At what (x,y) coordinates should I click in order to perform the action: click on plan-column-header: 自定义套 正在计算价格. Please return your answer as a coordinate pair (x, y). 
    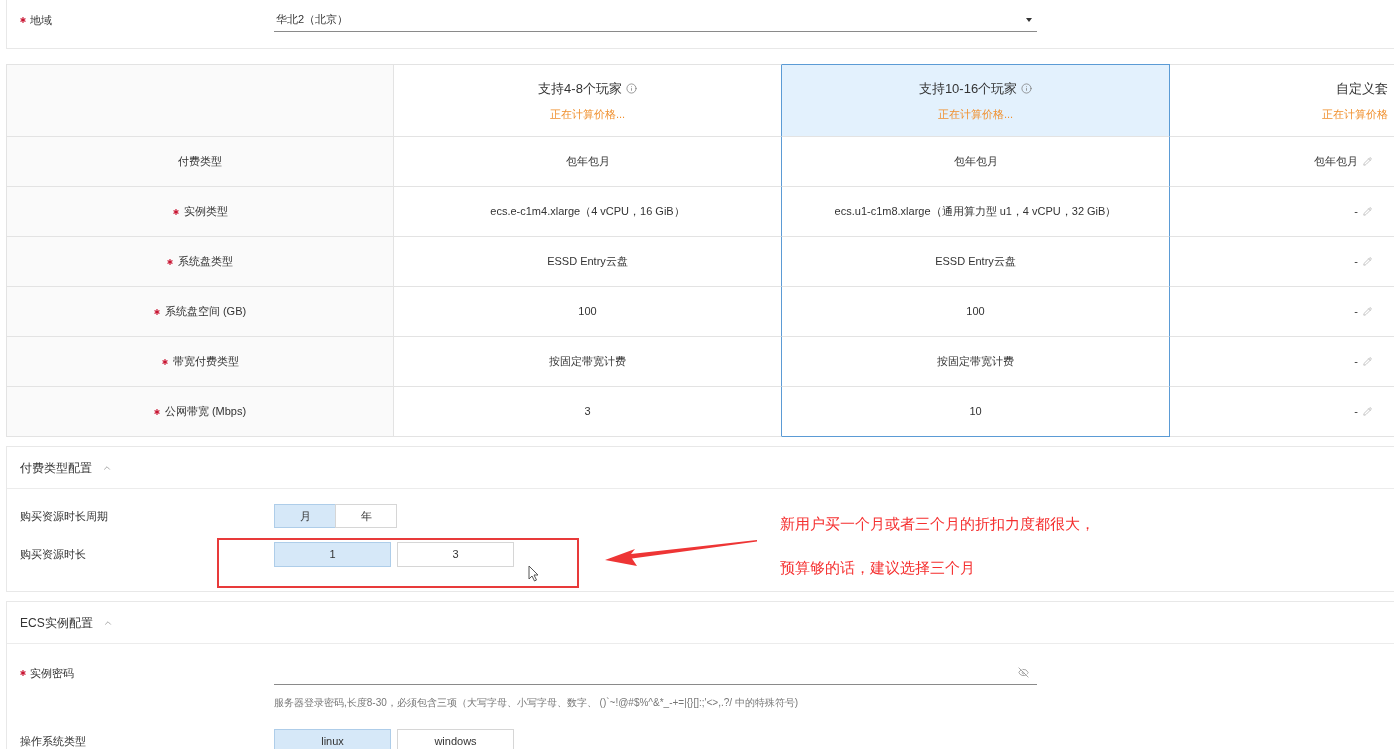
    Looking at the image, I should click on (1282, 100).